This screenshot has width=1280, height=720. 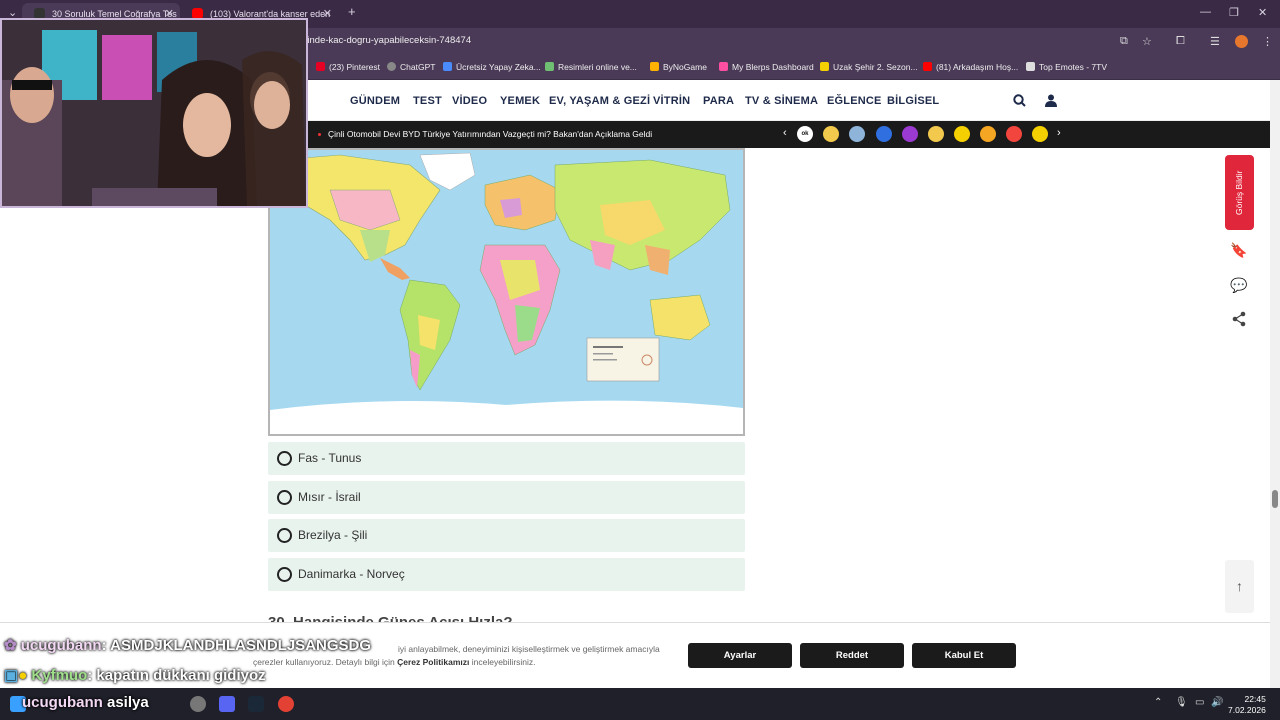 I want to click on profile-avatar, so click(x=1241, y=41).